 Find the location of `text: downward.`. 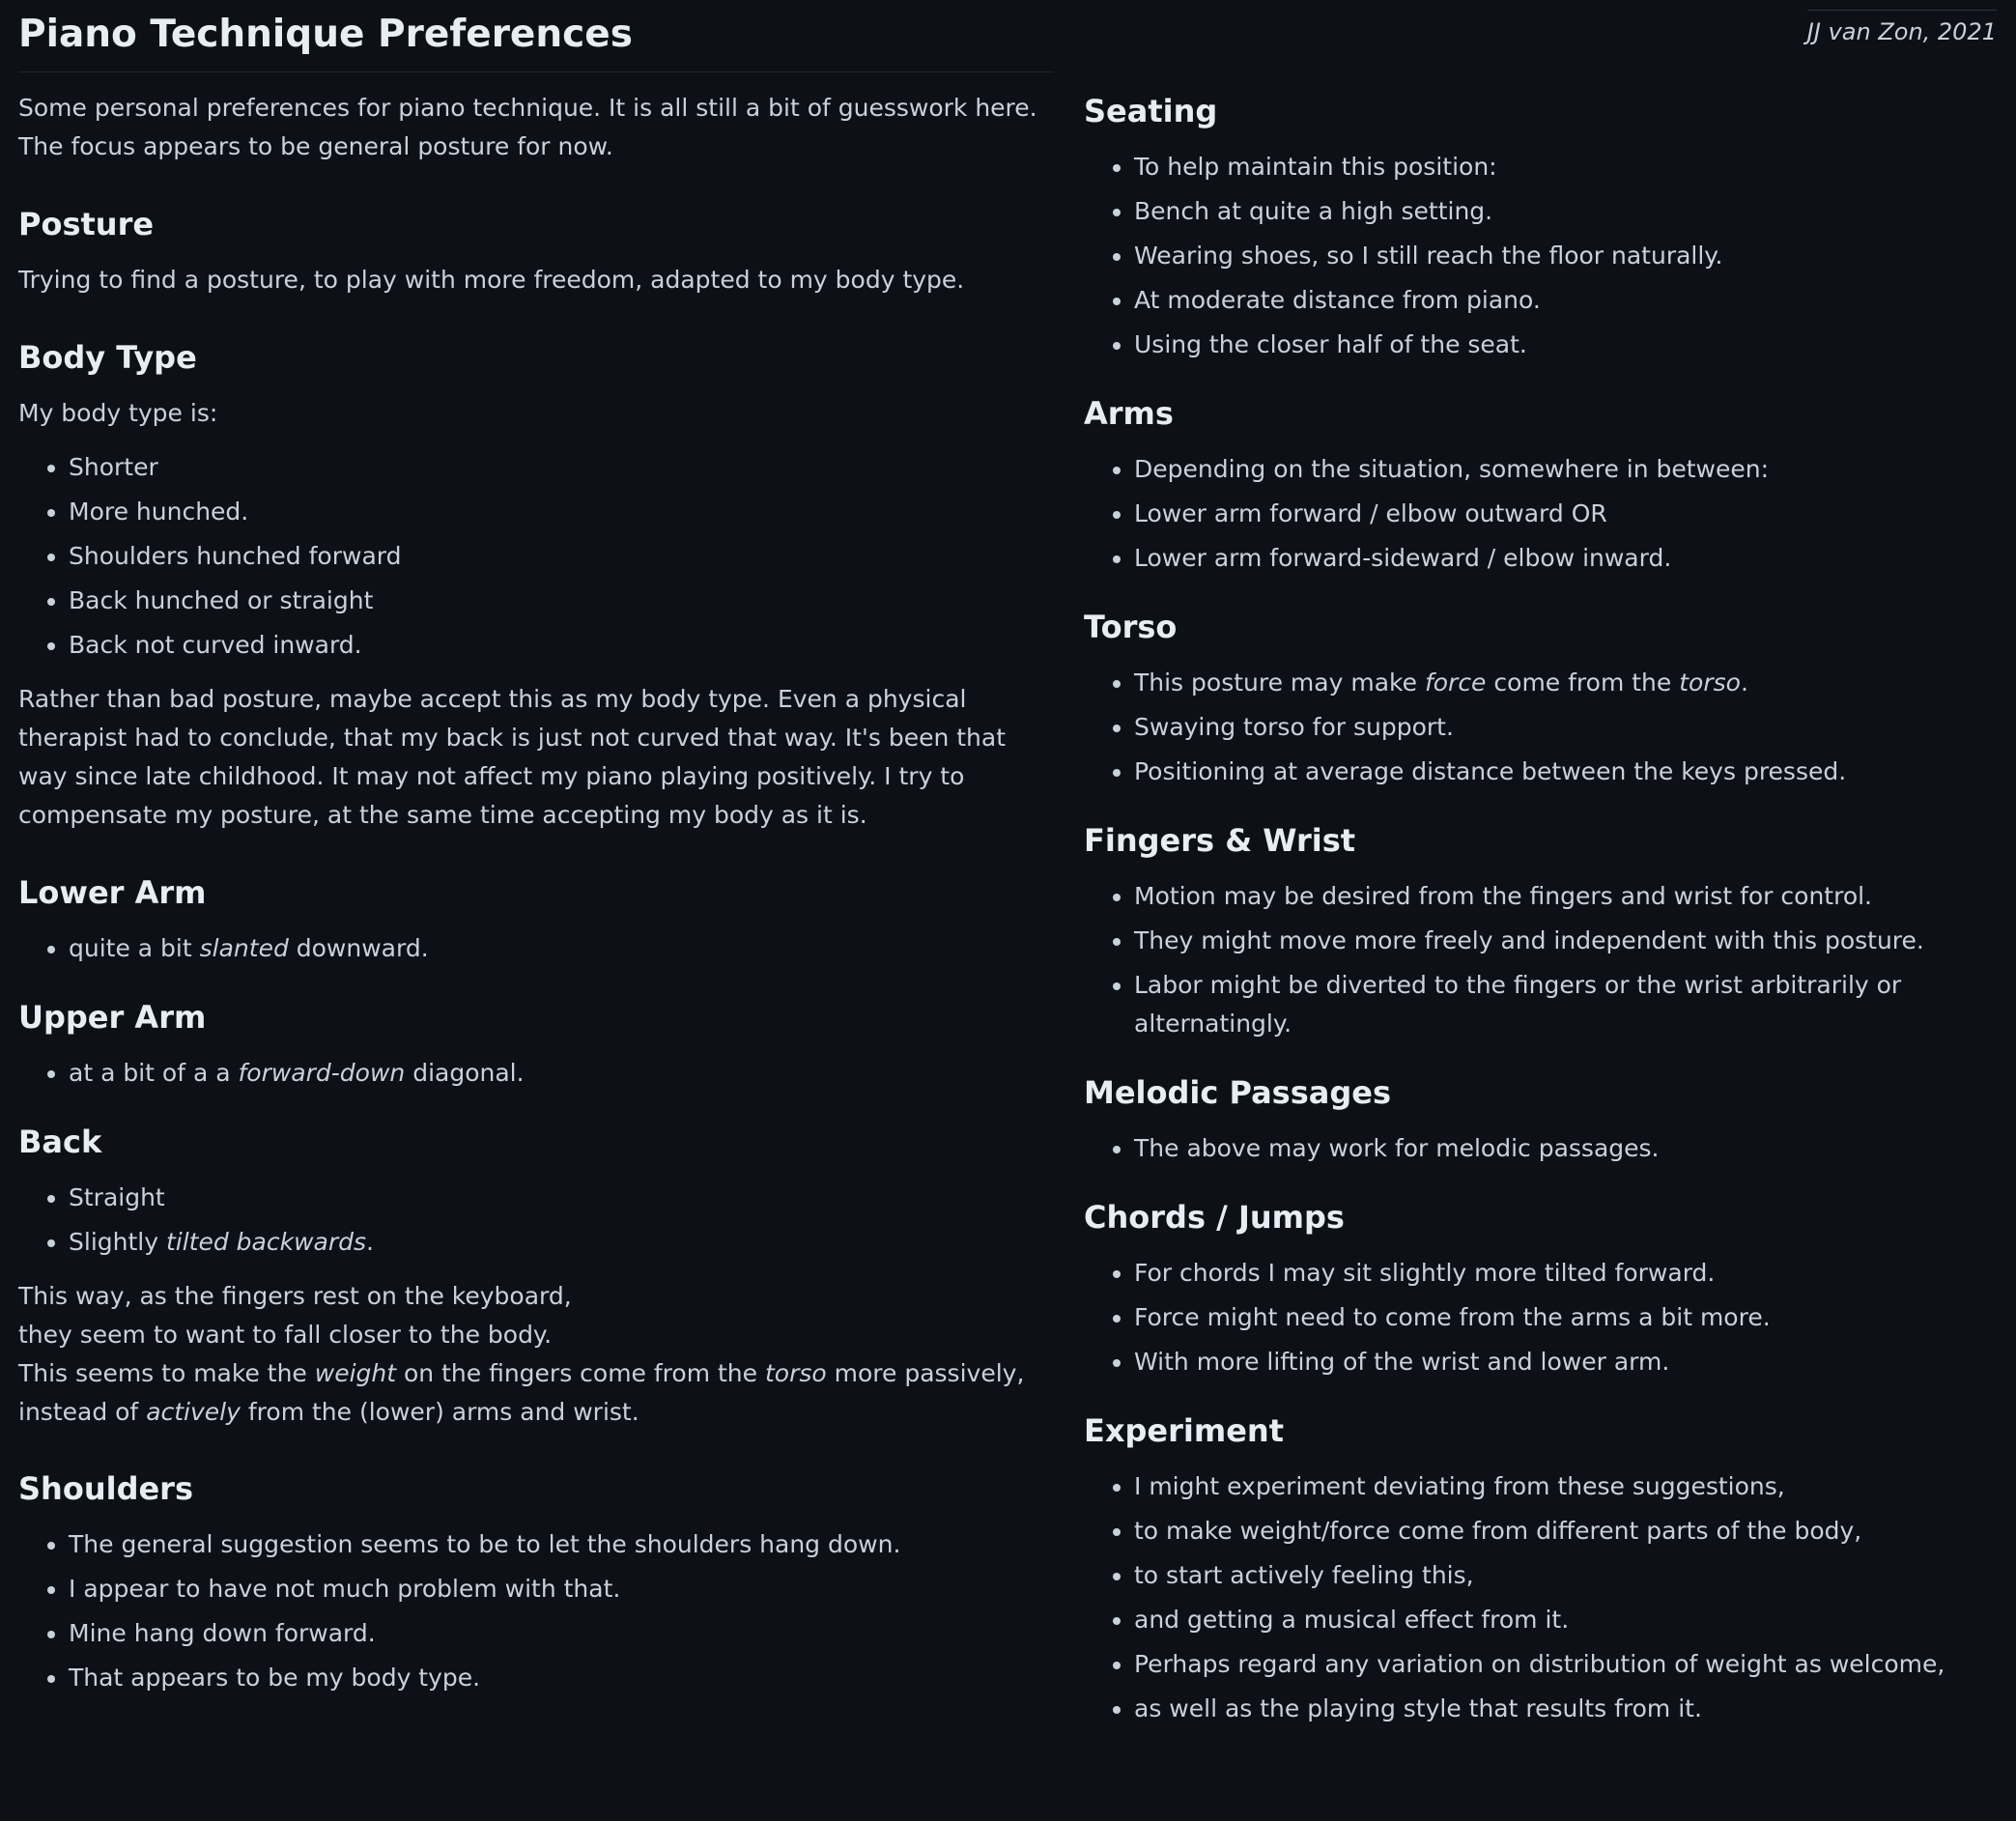

text: downward. is located at coordinates (358, 948).